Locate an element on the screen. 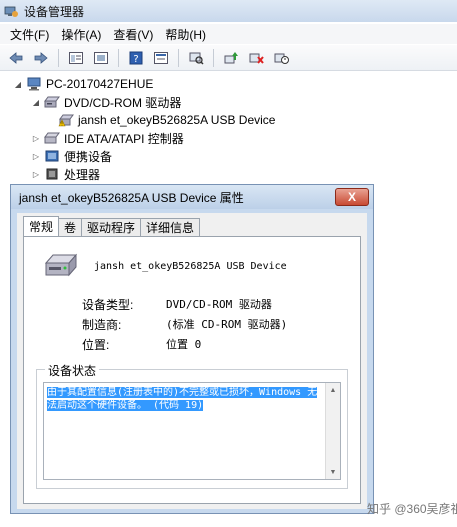 Image resolution: width=457 pixels, height=527 pixels. tree-root: ◢ PC-20170427EHUE is located at coordinates (83, 84).